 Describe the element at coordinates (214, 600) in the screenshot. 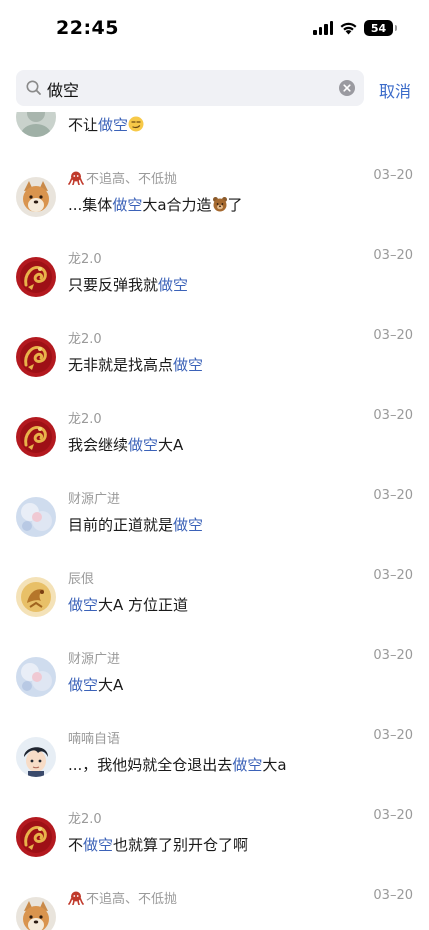

I see `list-item: 辰佷 03–20 做空大A 方位正道` at that location.